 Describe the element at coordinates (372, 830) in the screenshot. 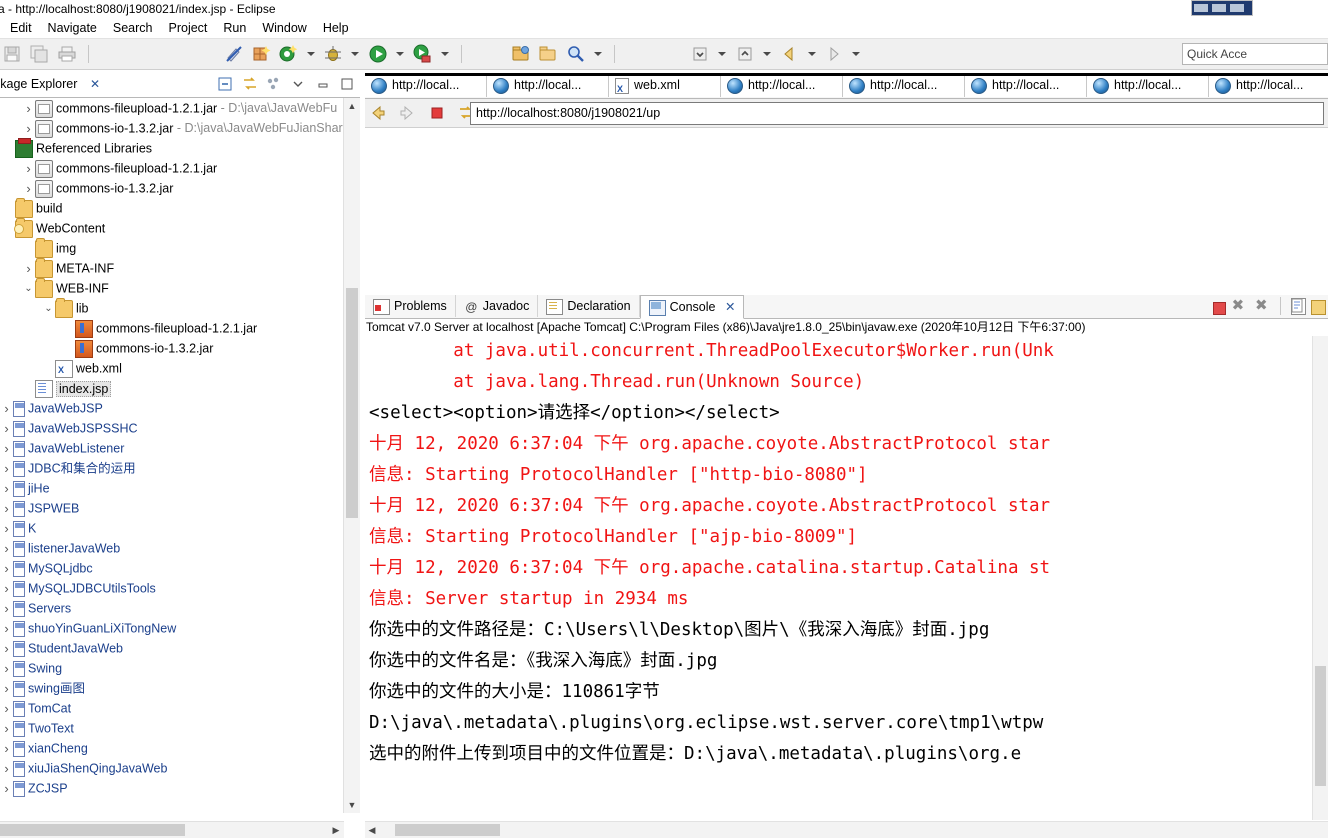

I see `scroll-left-icon: ◀` at that location.